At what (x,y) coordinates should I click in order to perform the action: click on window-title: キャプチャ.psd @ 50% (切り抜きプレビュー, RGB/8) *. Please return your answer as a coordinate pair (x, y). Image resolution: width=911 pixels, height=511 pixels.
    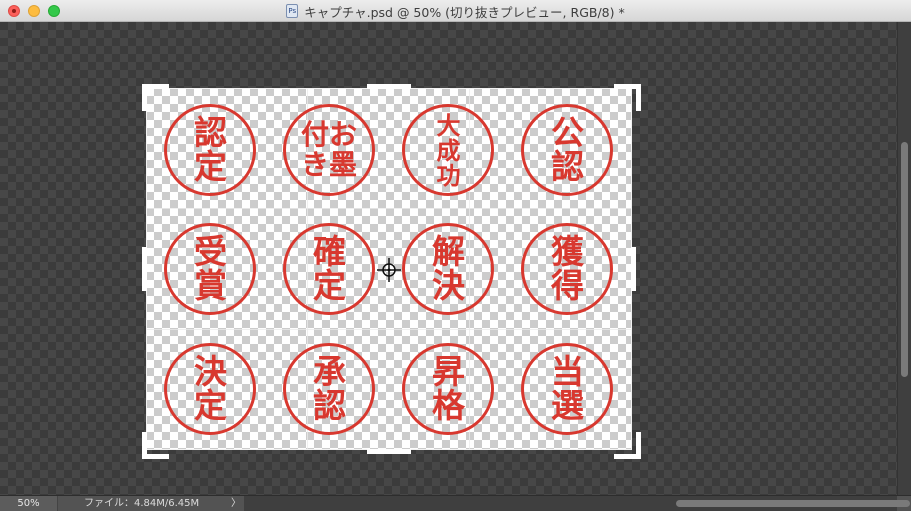
    Looking at the image, I should click on (464, 12).